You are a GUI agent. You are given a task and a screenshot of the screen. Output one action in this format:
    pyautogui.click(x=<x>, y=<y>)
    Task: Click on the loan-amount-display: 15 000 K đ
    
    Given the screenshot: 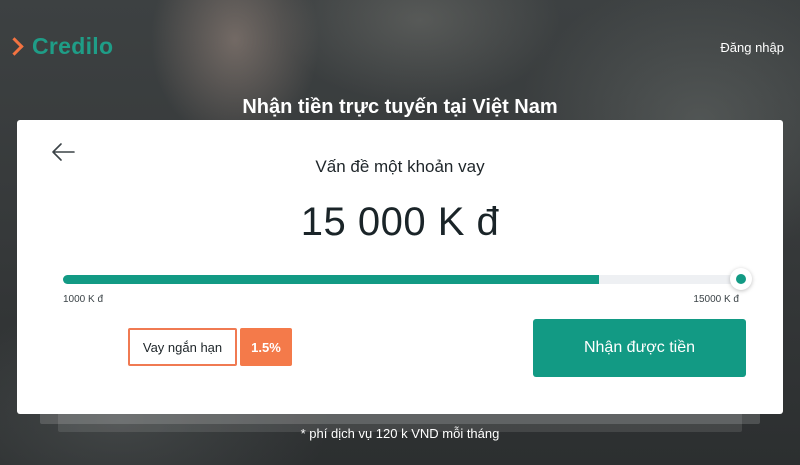 What is the action you would take?
    pyautogui.click(x=400, y=222)
    